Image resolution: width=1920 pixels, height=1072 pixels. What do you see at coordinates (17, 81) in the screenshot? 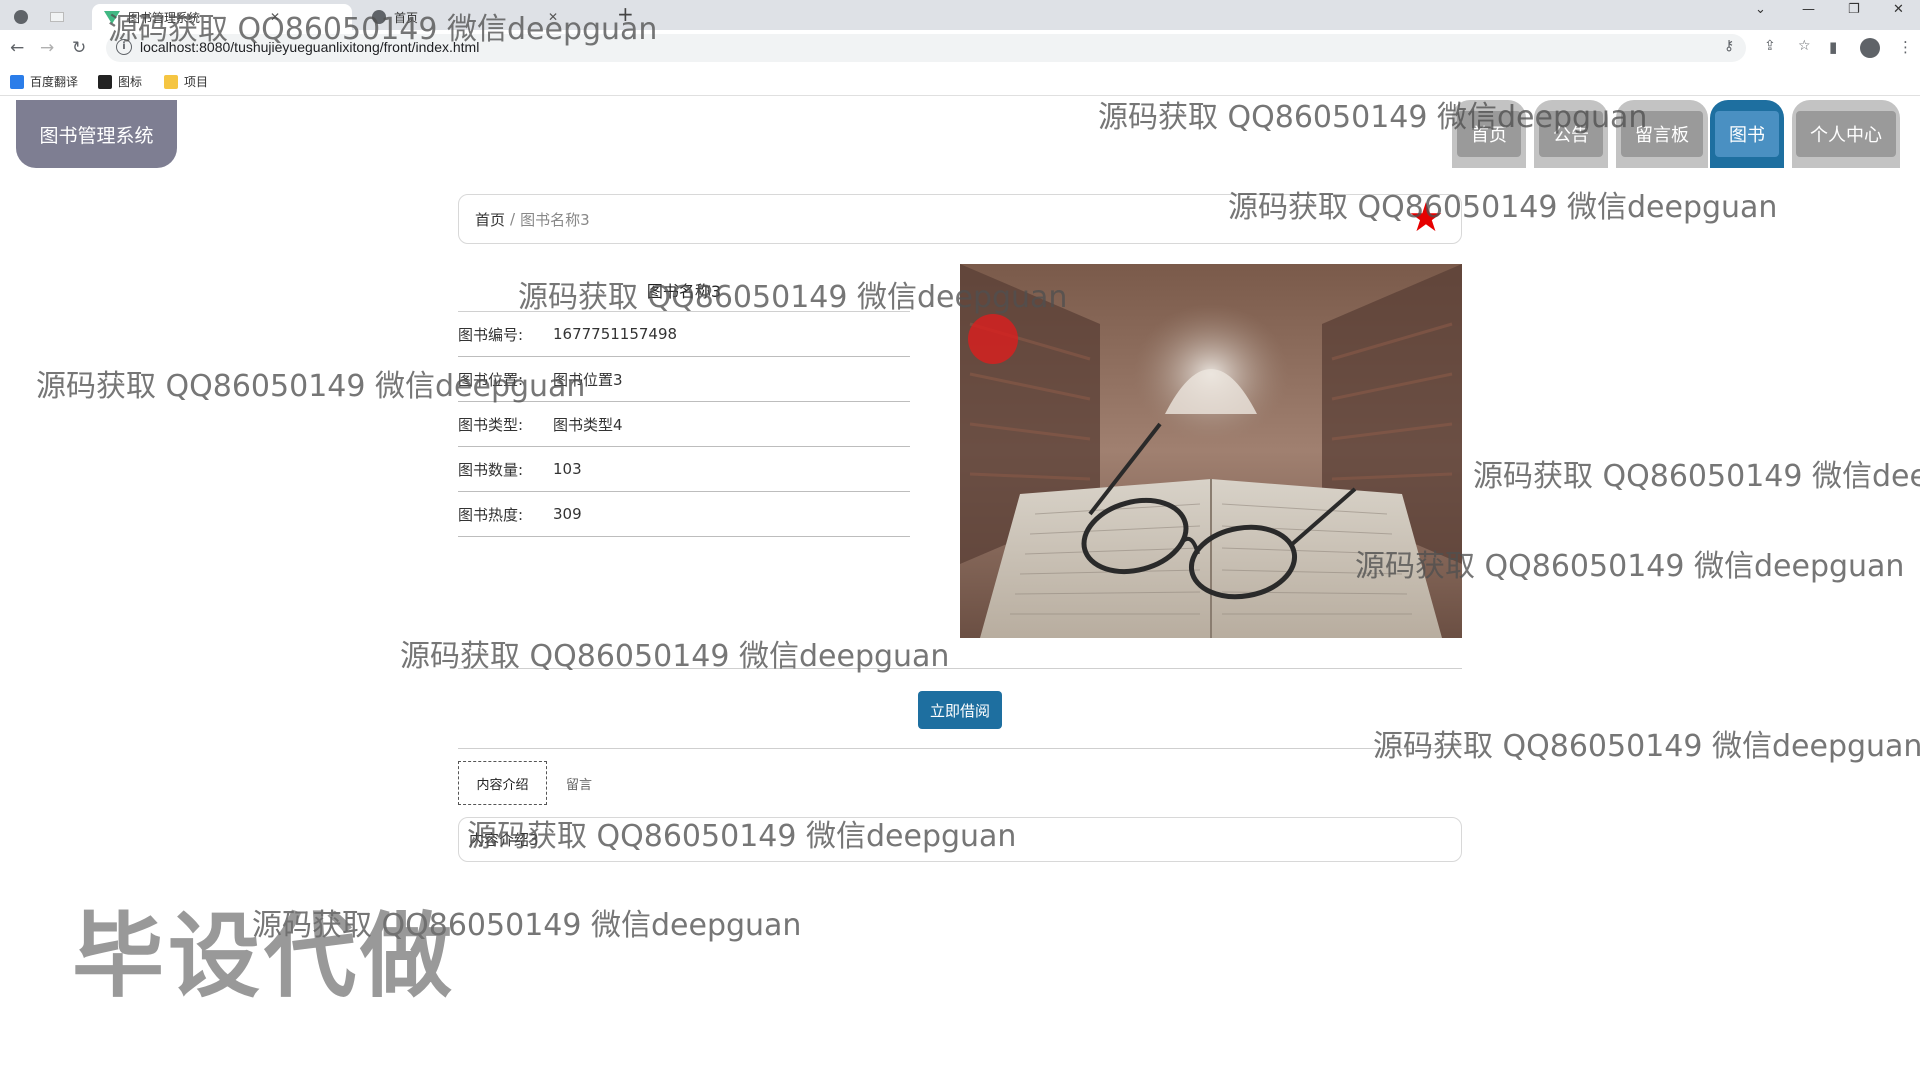
I see `translate-icon` at bounding box center [17, 81].